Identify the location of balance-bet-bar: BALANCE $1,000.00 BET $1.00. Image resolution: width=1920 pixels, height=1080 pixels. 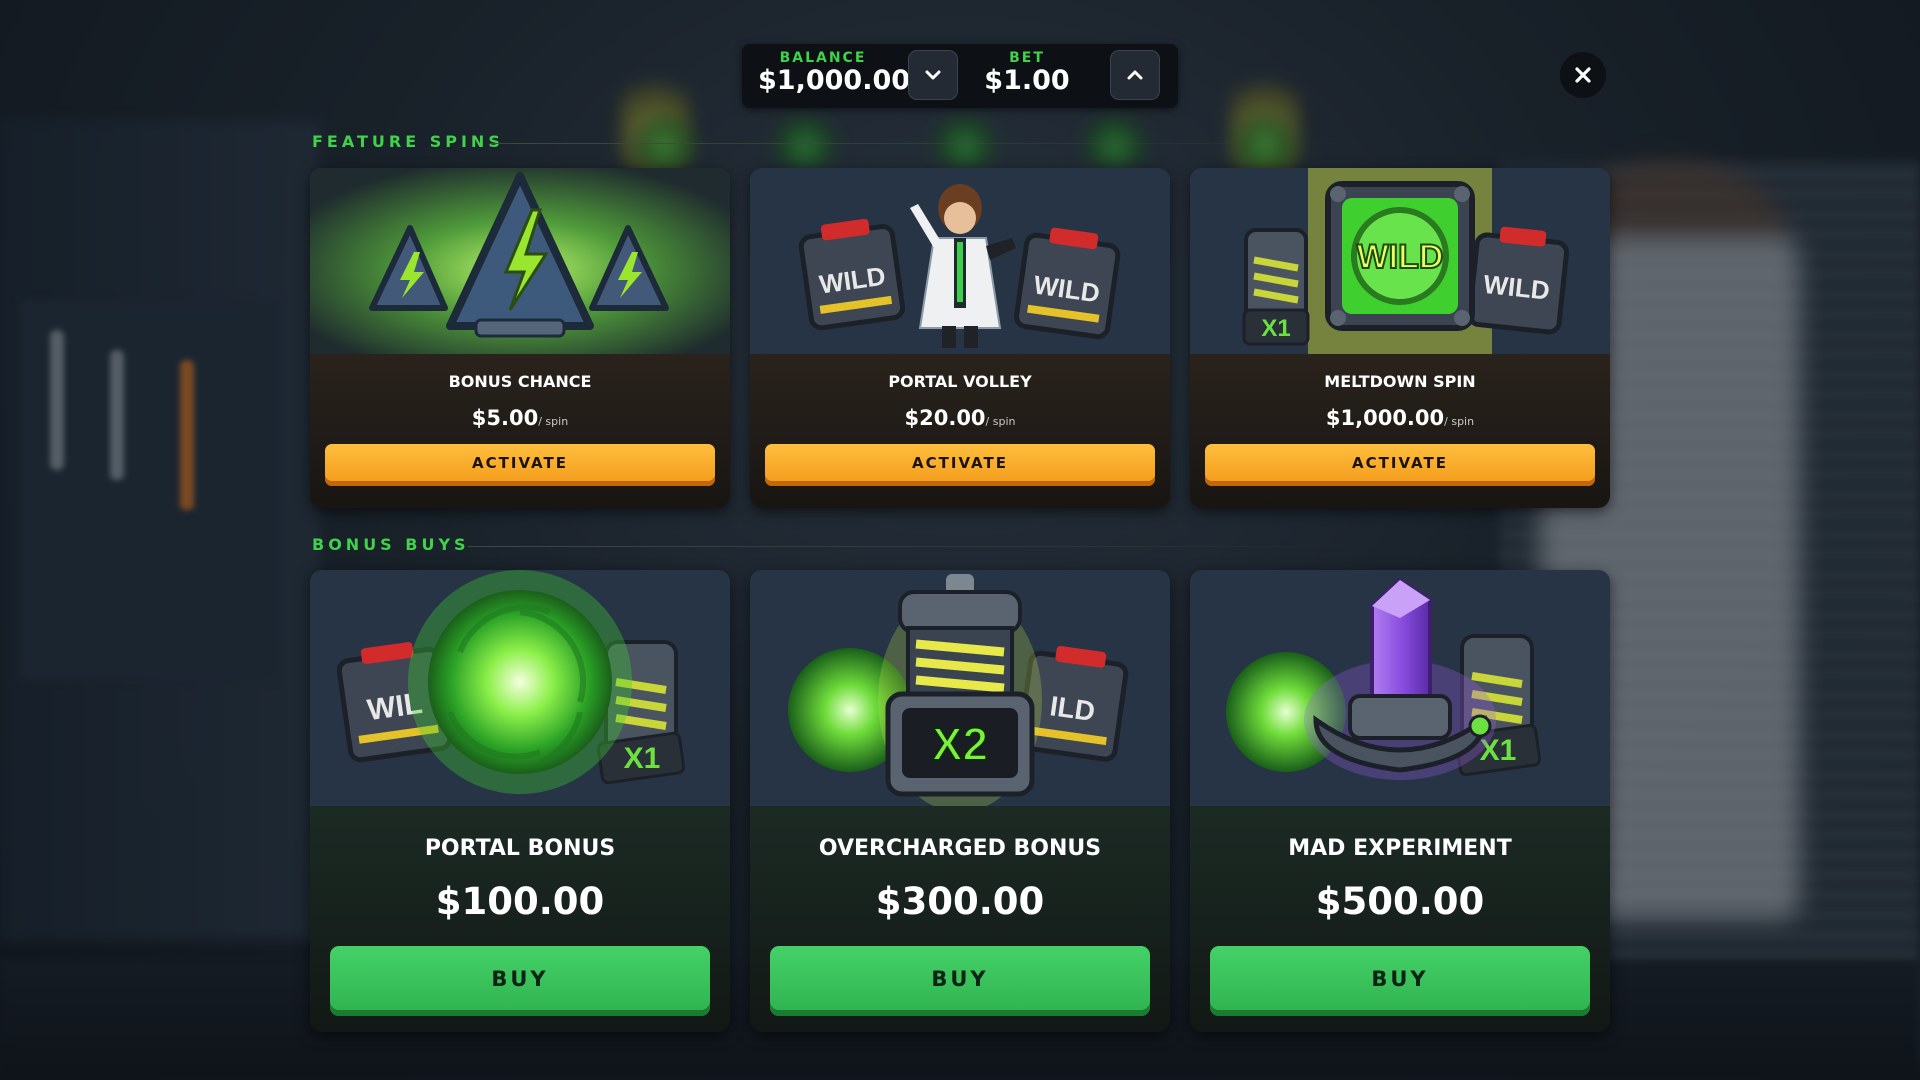
(960, 76).